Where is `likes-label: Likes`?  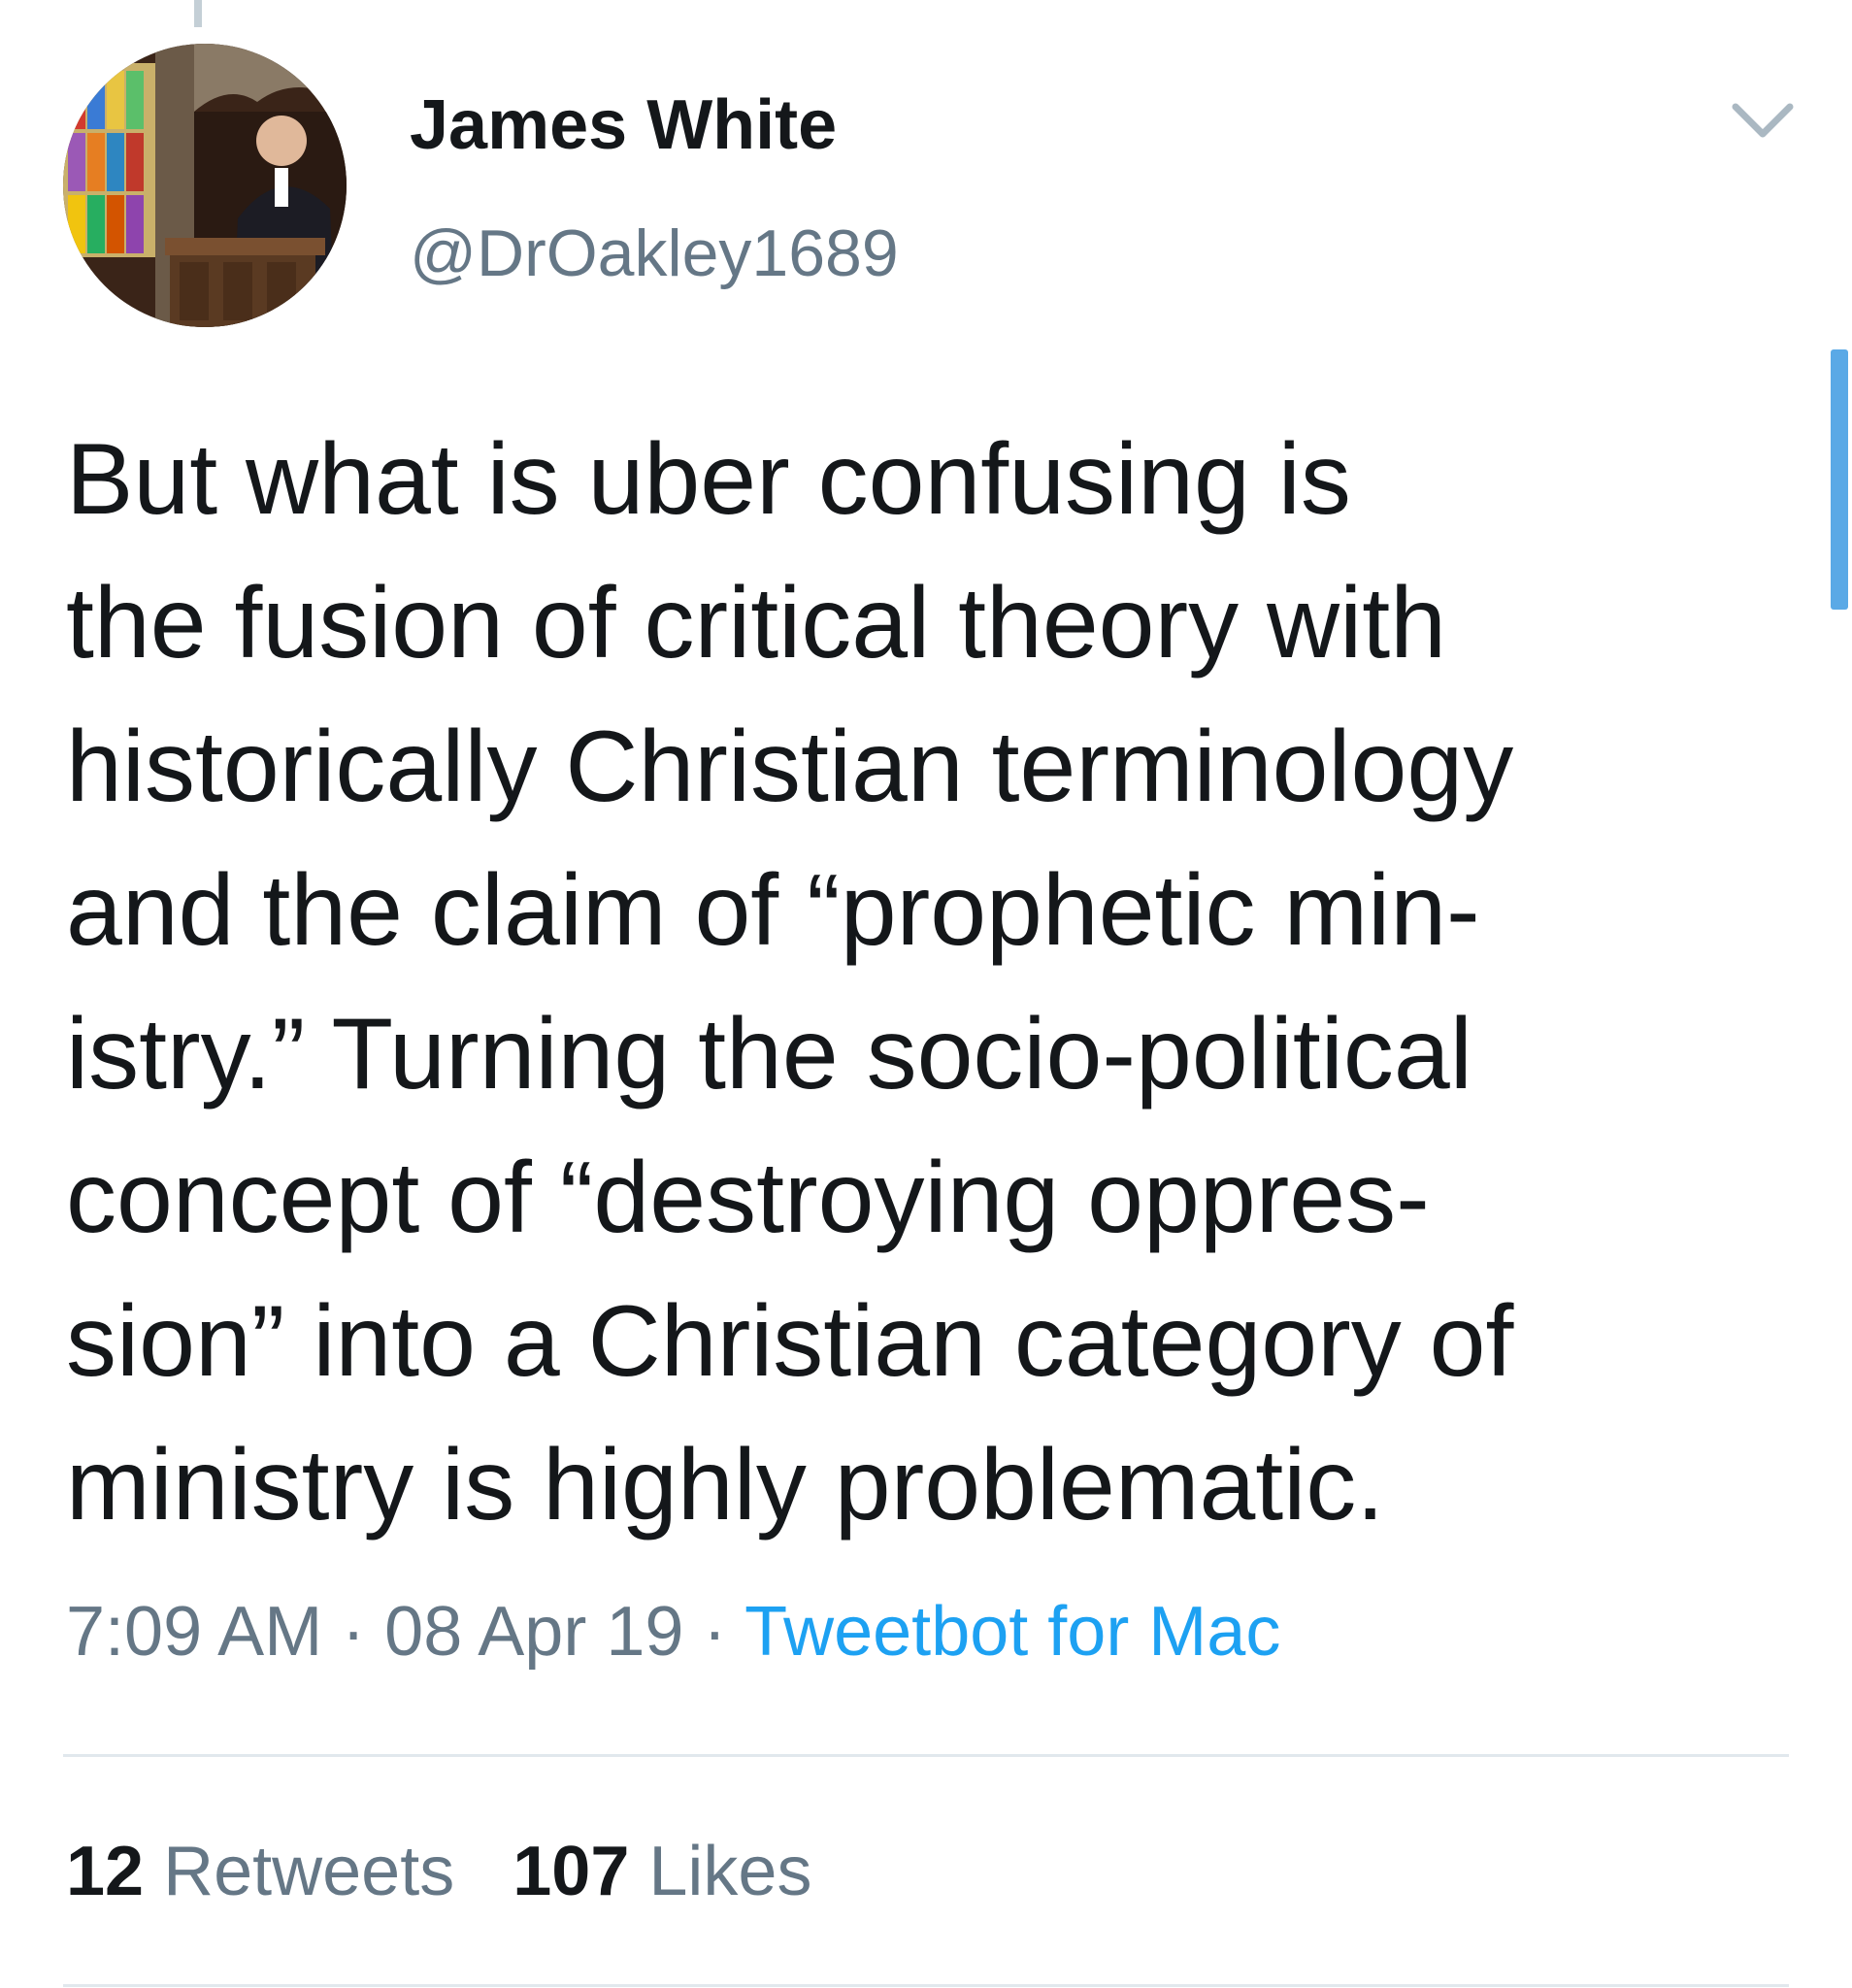 likes-label: Likes is located at coordinates (720, 1872).